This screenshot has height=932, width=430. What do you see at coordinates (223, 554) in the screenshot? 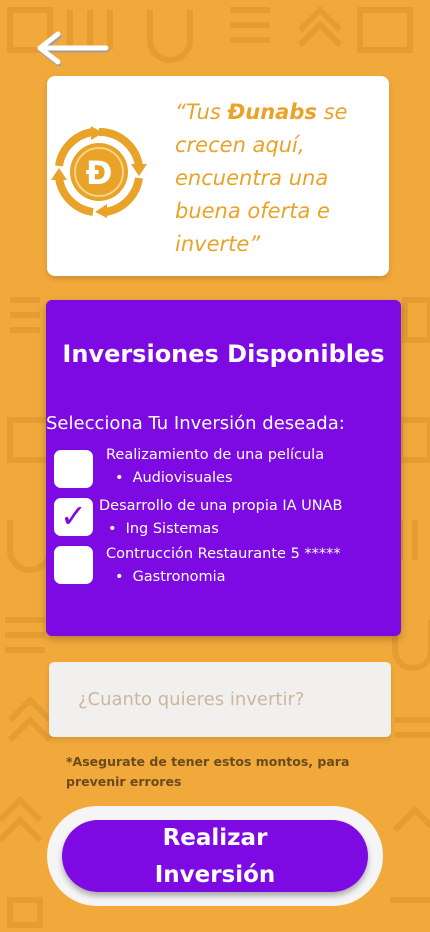
I see `option-name: Contrucción Restaurante 5 *****` at bounding box center [223, 554].